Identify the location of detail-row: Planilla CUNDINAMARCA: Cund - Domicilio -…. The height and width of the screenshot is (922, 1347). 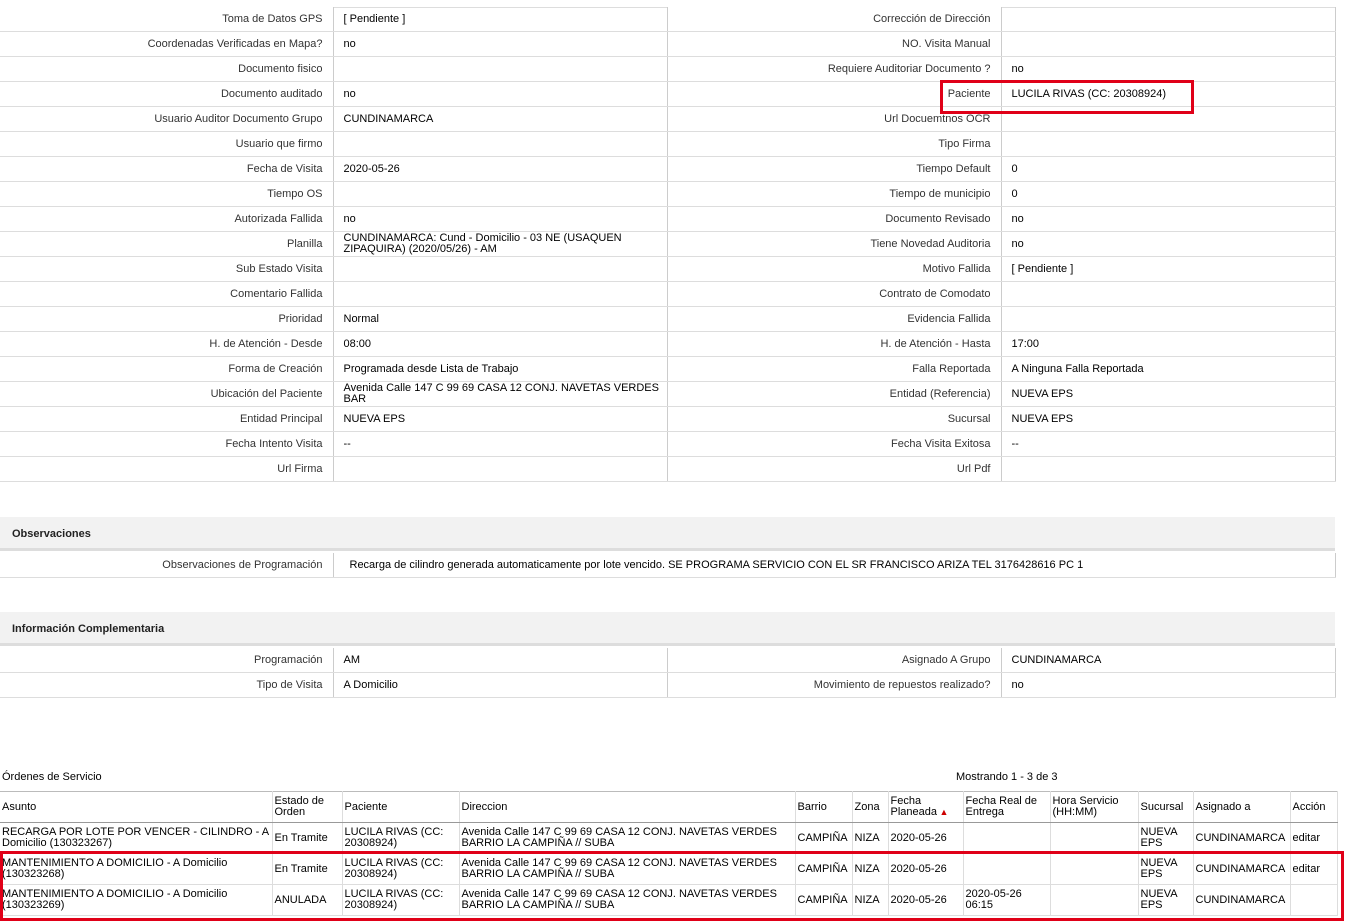
(668, 244).